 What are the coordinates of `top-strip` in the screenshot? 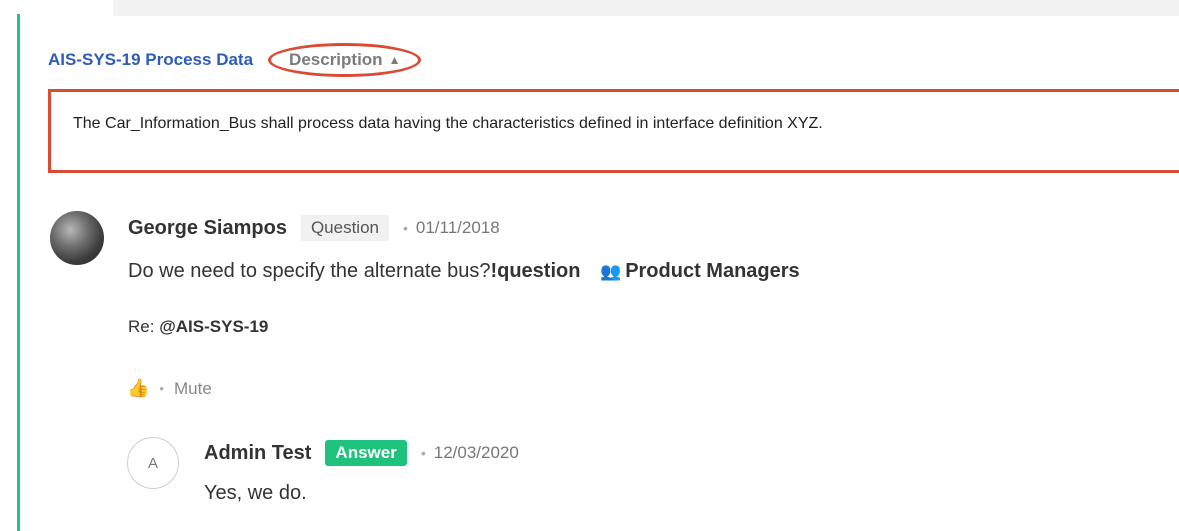 It's located at (646, 8).